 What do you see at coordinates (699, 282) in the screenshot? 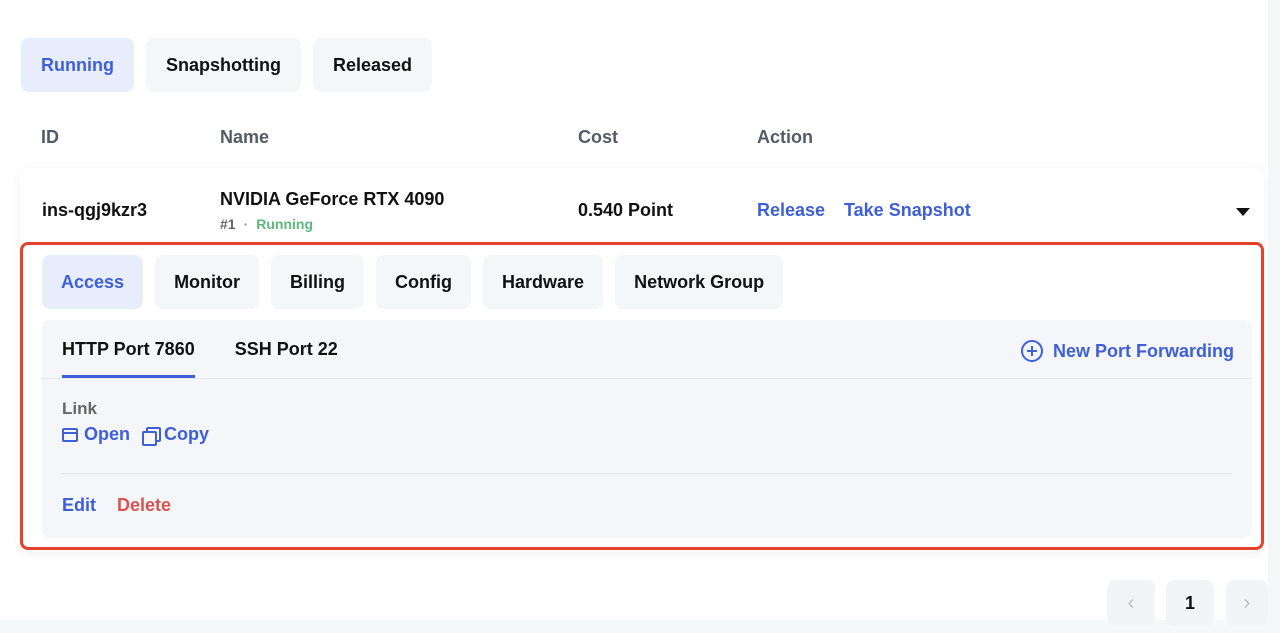
I see `tab-network-group: Network Group` at bounding box center [699, 282].